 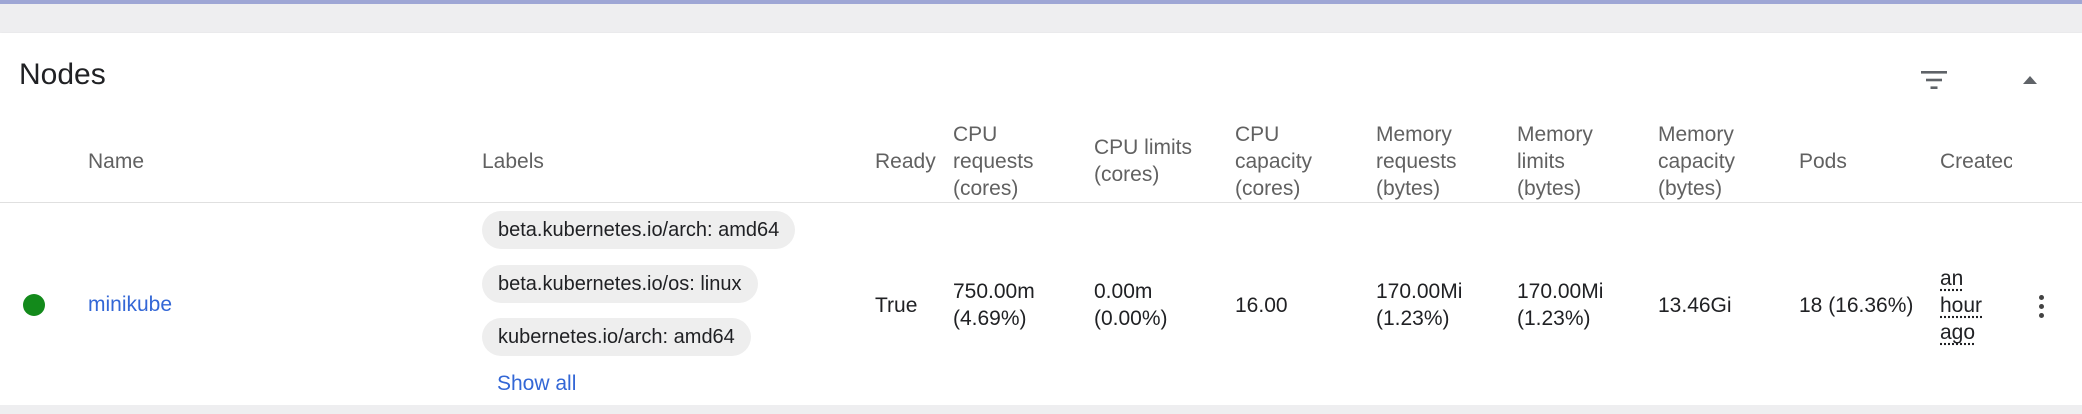 I want to click on column-header-cpu-requests: CPU requests (cores), so click(x=993, y=161).